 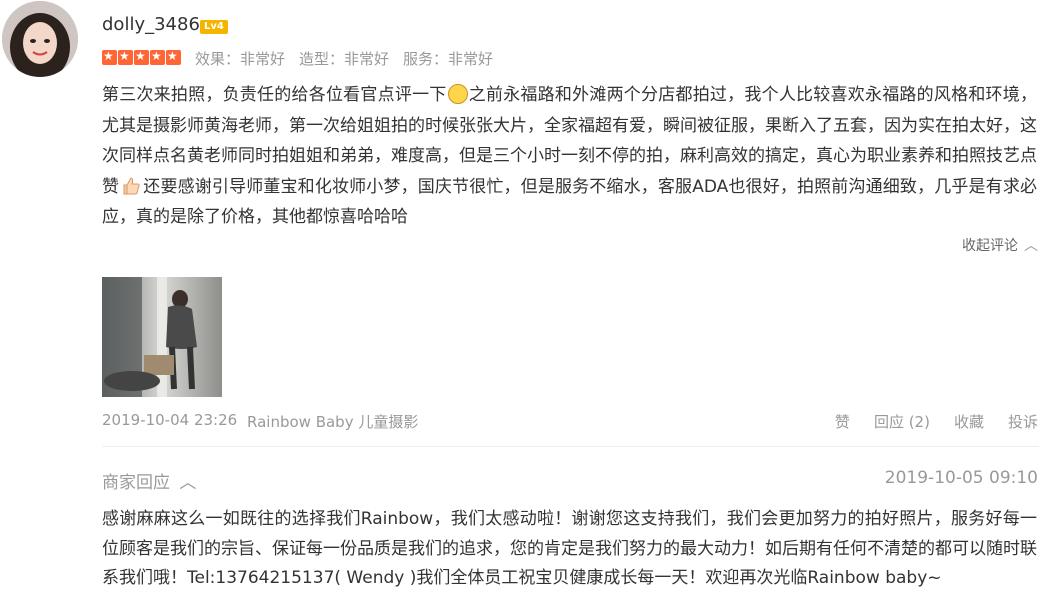 I want to click on rating-style: 造型：非常好, so click(x=344, y=59).